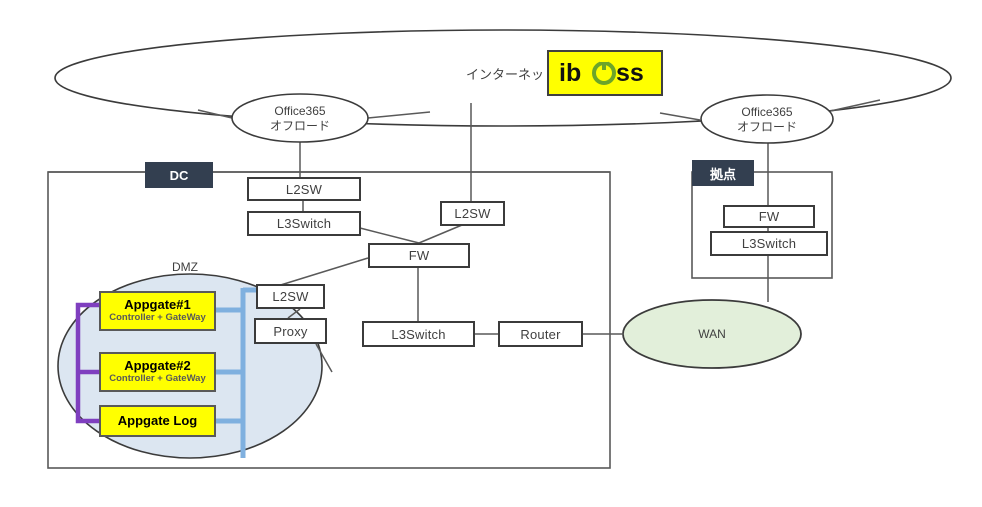  Describe the element at coordinates (419, 255) in the screenshot. I see `device-fw-dc: FW` at that location.